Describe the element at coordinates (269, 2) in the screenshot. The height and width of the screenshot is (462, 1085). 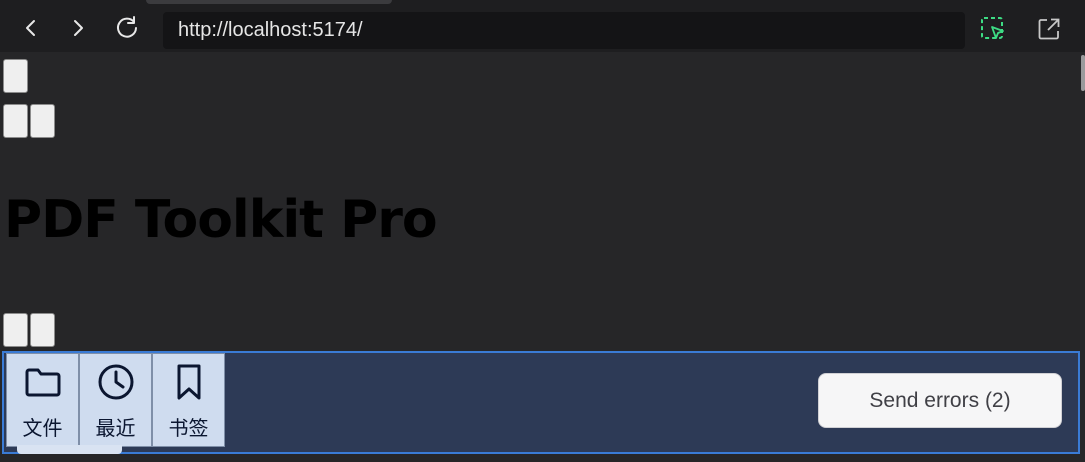
I see `active-tab-edge` at that location.